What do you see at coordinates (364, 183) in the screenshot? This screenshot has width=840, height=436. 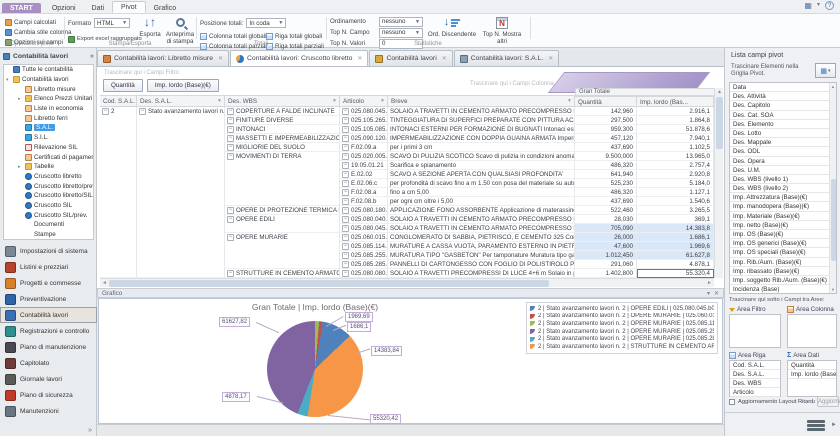 I see `articolo-cell: − E.02.06.c` at bounding box center [364, 183].